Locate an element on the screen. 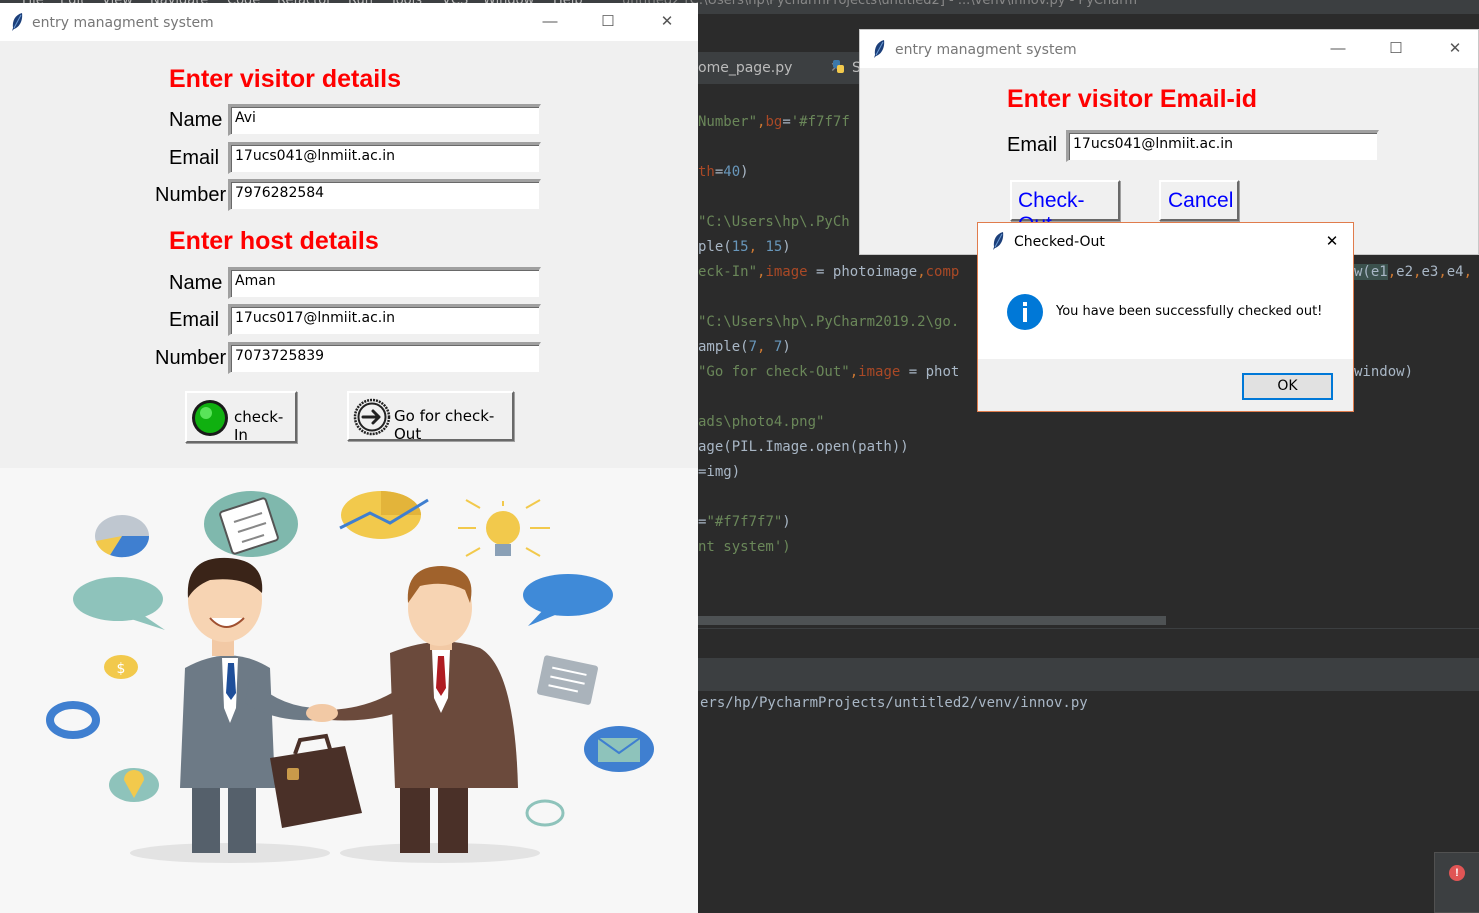  host-name-label: Name is located at coordinates (196, 283).